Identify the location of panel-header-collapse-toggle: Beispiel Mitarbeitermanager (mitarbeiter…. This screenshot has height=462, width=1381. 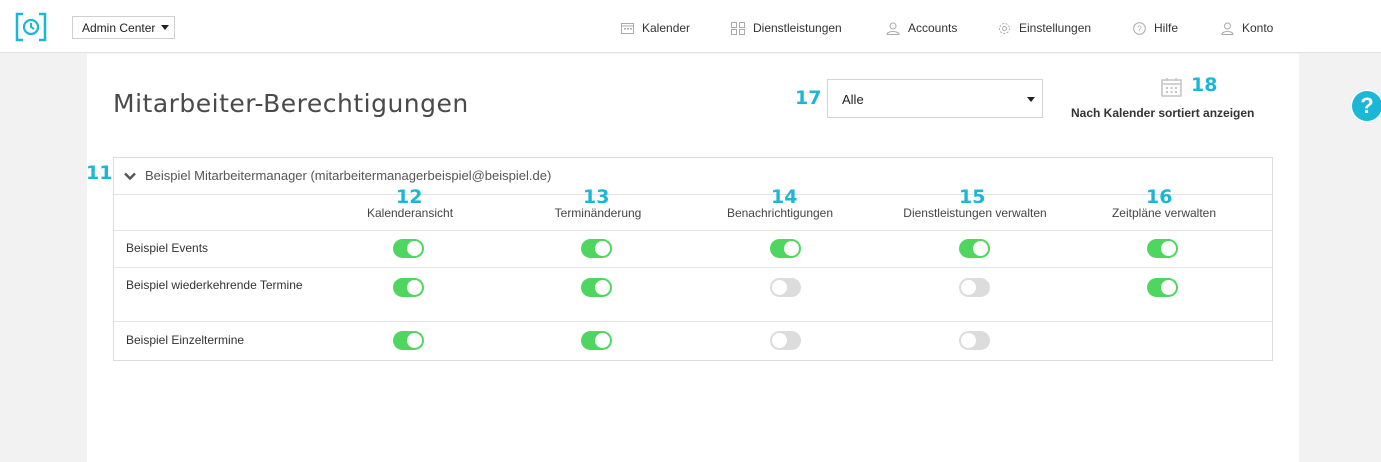
(693, 176).